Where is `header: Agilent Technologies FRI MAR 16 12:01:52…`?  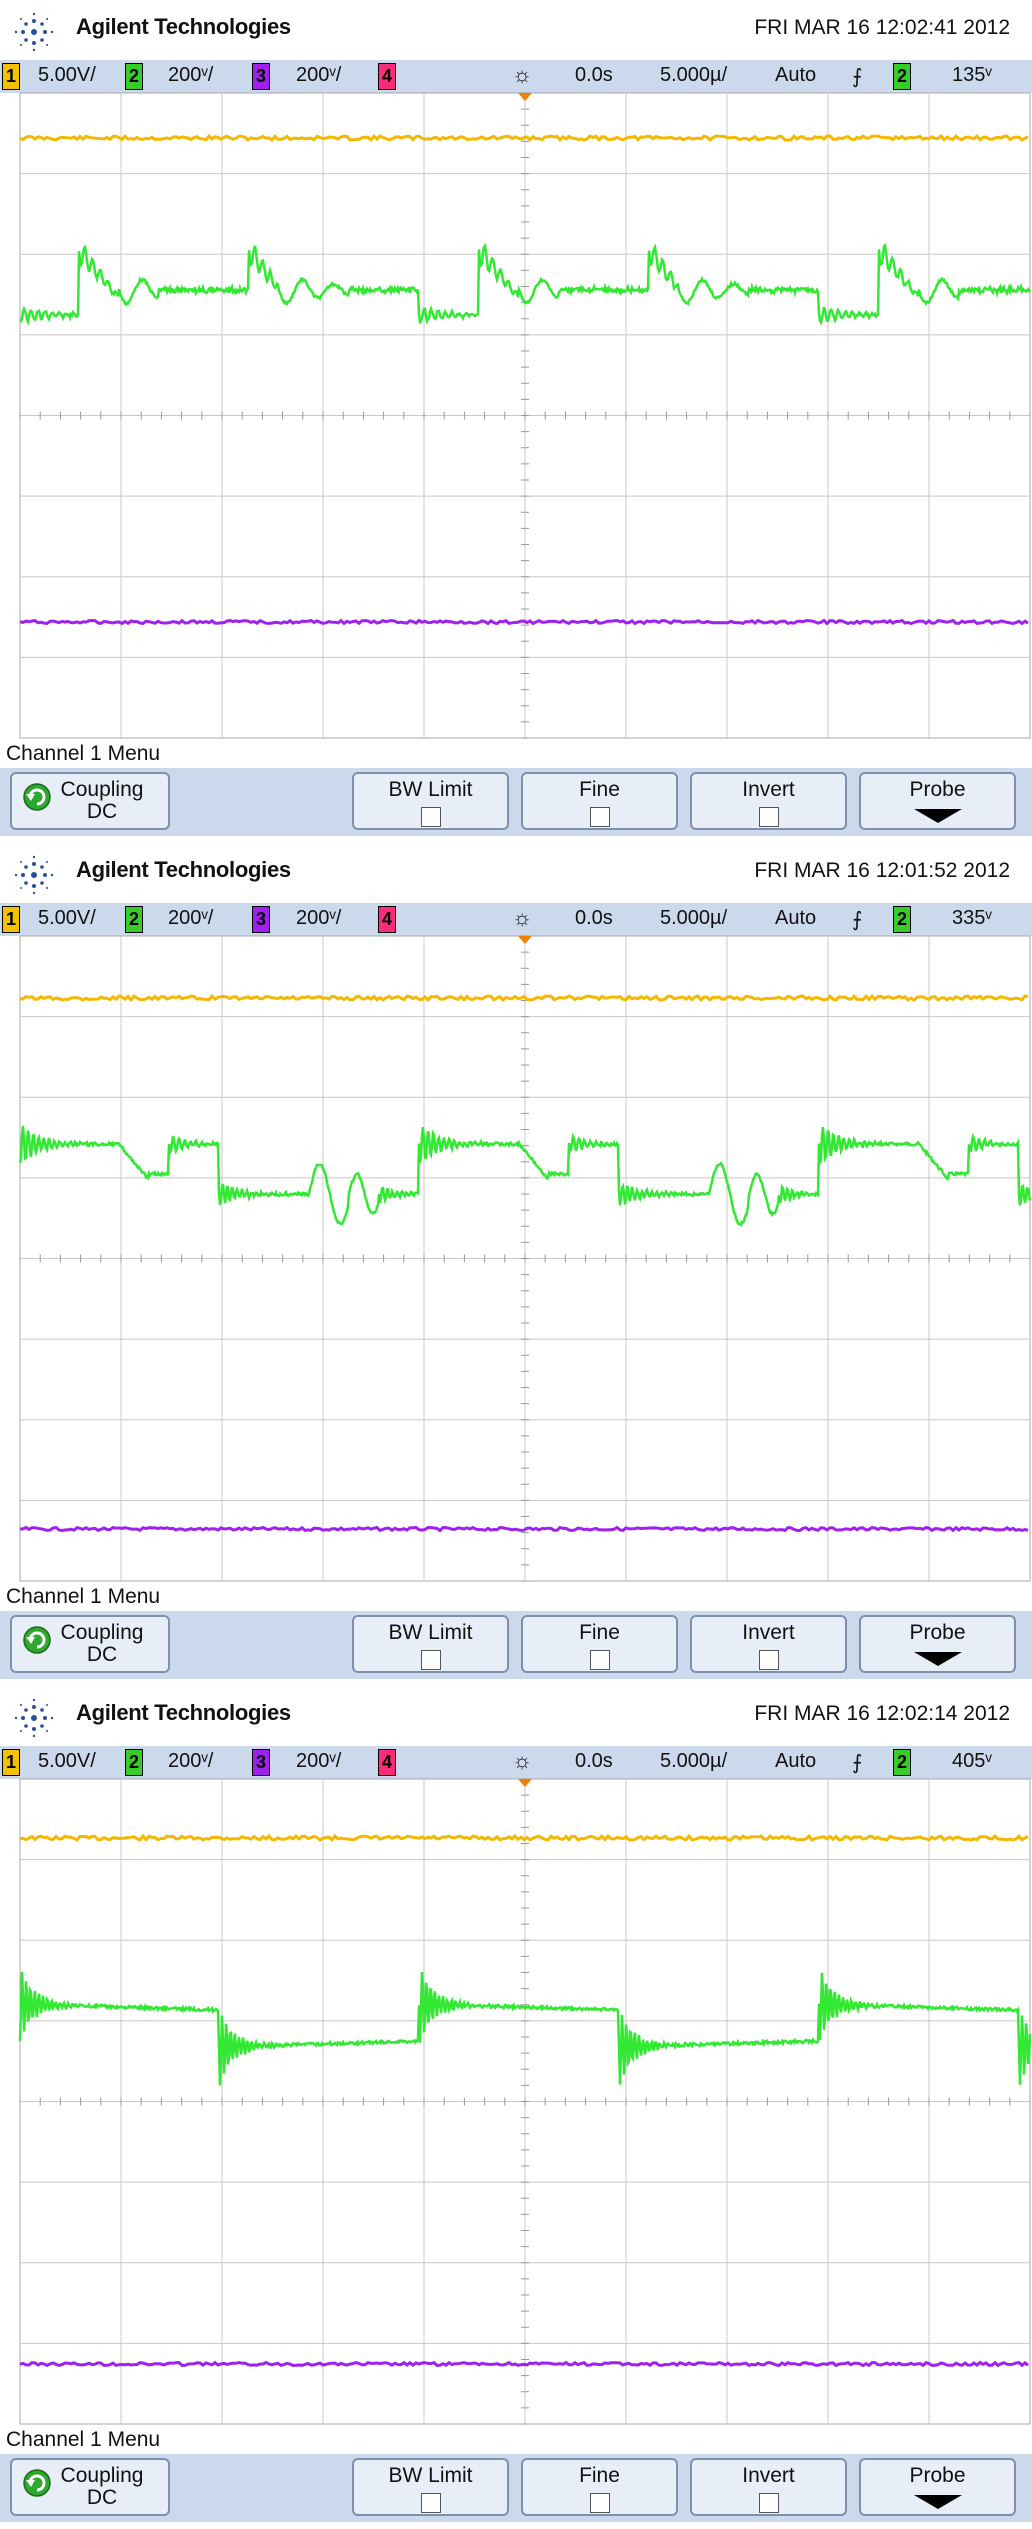
header: Agilent Technologies FRI MAR 16 12:01:52… is located at coordinates (516, 873).